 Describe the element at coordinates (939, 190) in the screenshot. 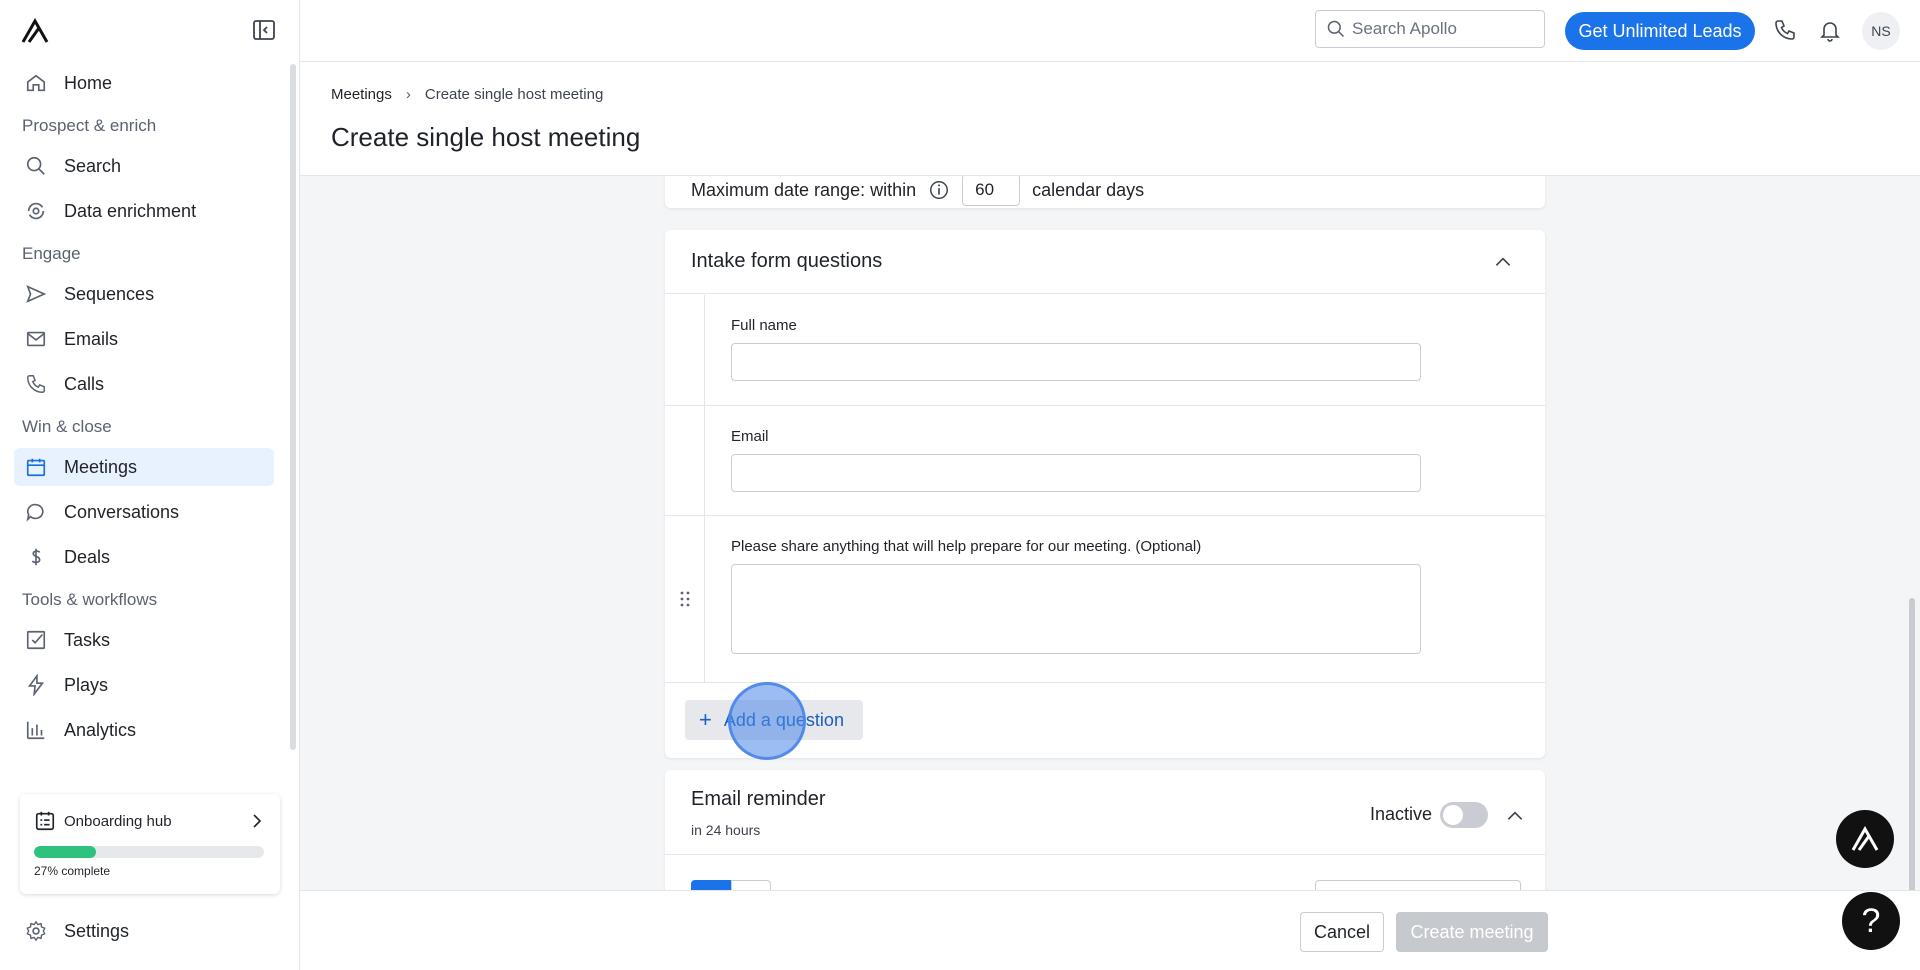

I see `info-icon` at that location.